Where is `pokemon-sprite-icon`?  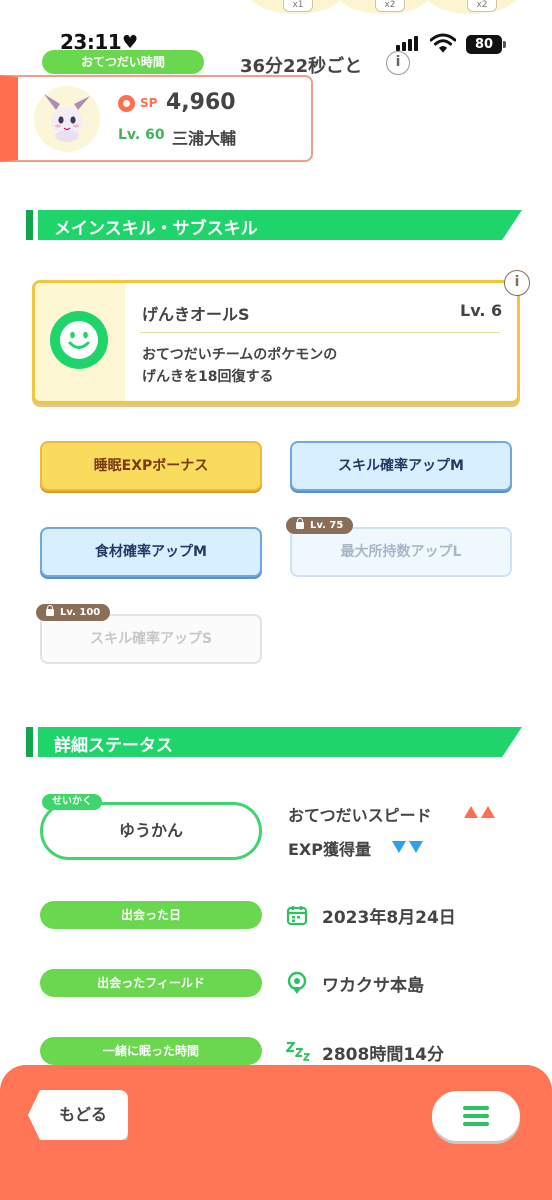
pokemon-sprite-icon is located at coordinates (67, 118).